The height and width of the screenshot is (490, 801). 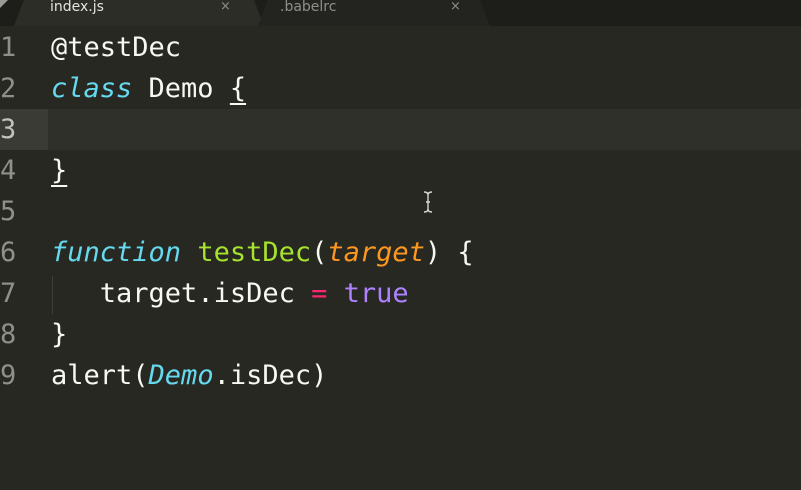 I want to click on code-line-8: }, so click(x=59, y=334).